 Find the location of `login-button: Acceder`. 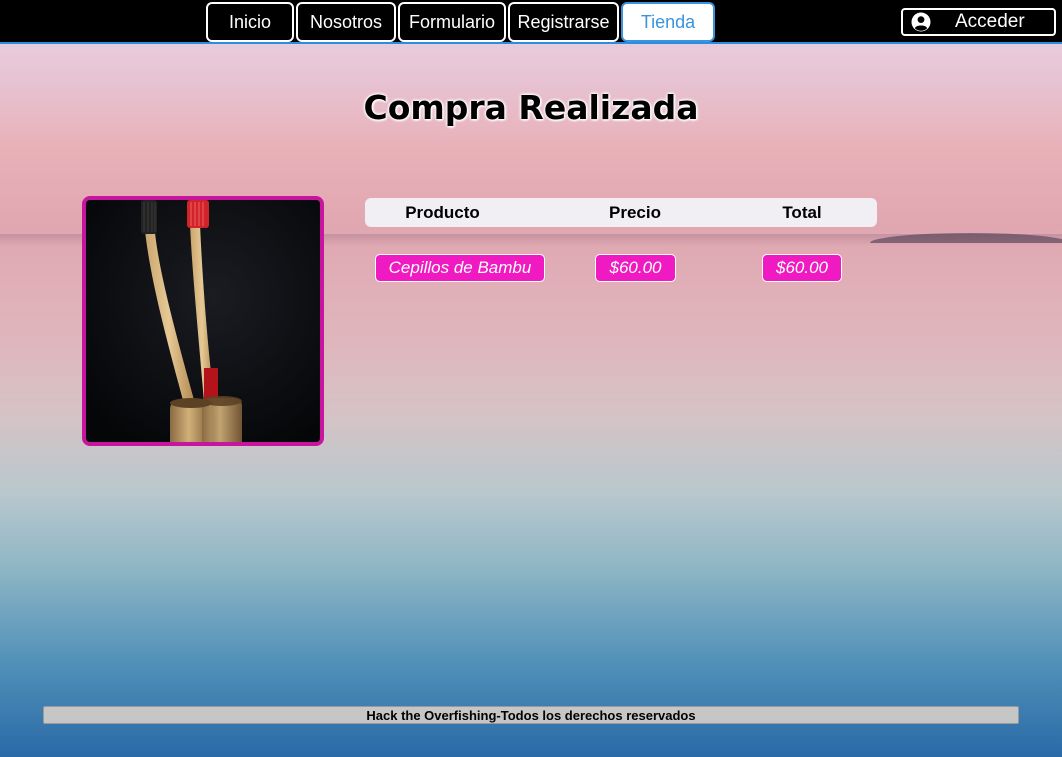

login-button: Acceder is located at coordinates (978, 22).